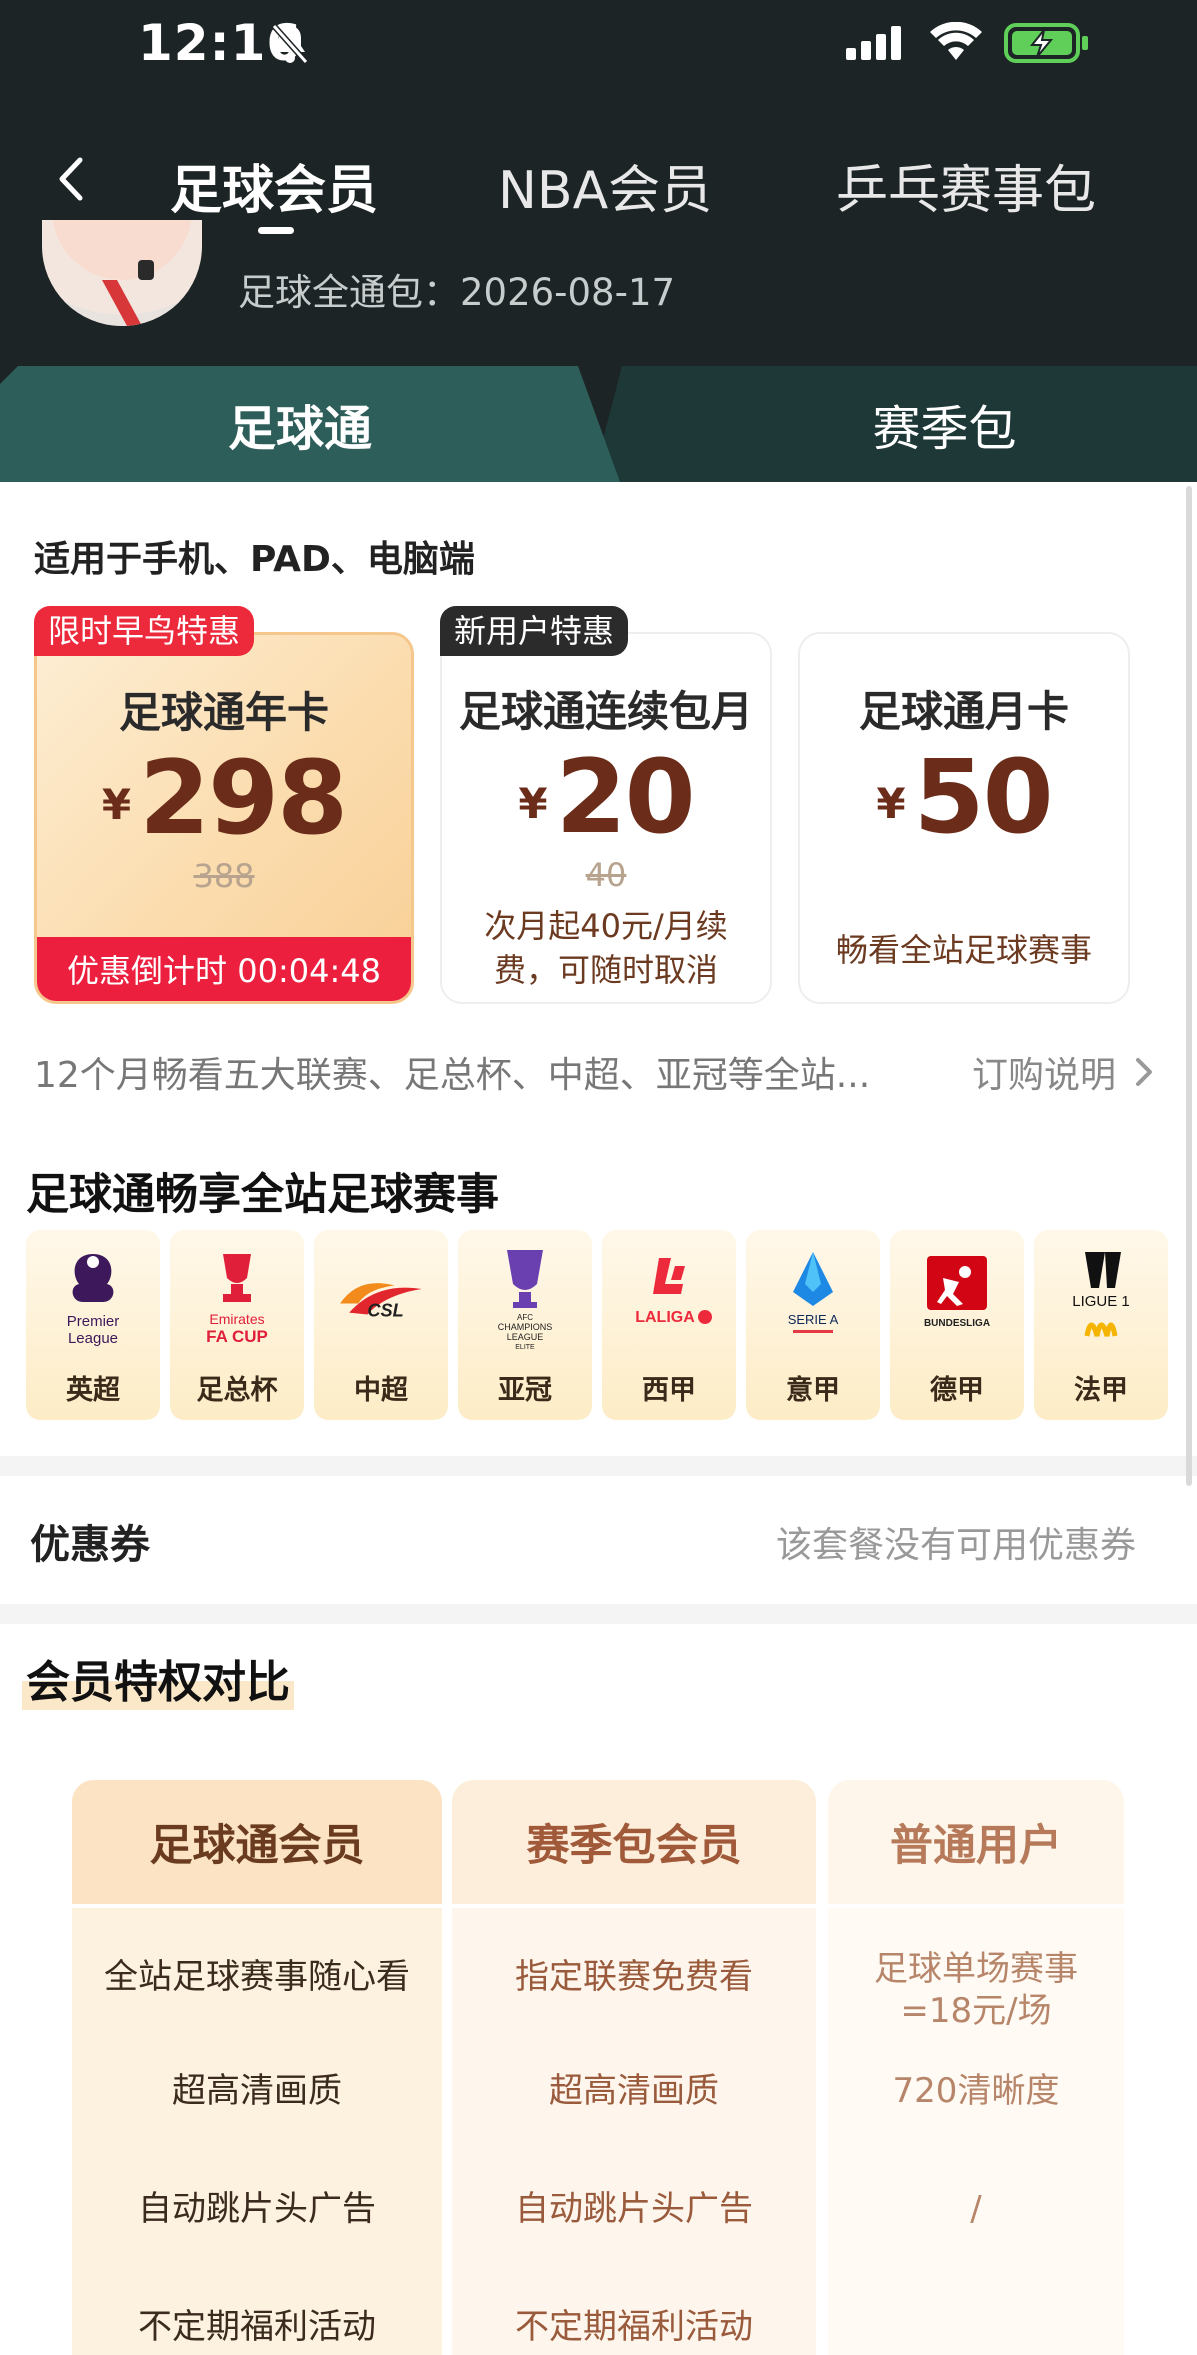 Image resolution: width=1197 pixels, height=2355 pixels. What do you see at coordinates (534, 631) in the screenshot?
I see `plan-badge-new-user: 新用户特惠` at bounding box center [534, 631].